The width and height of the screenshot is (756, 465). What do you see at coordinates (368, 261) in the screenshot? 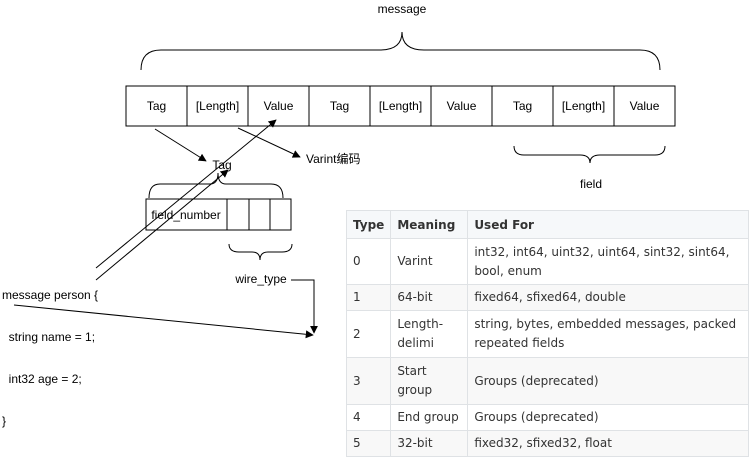
I see `cell-type: 0` at bounding box center [368, 261].